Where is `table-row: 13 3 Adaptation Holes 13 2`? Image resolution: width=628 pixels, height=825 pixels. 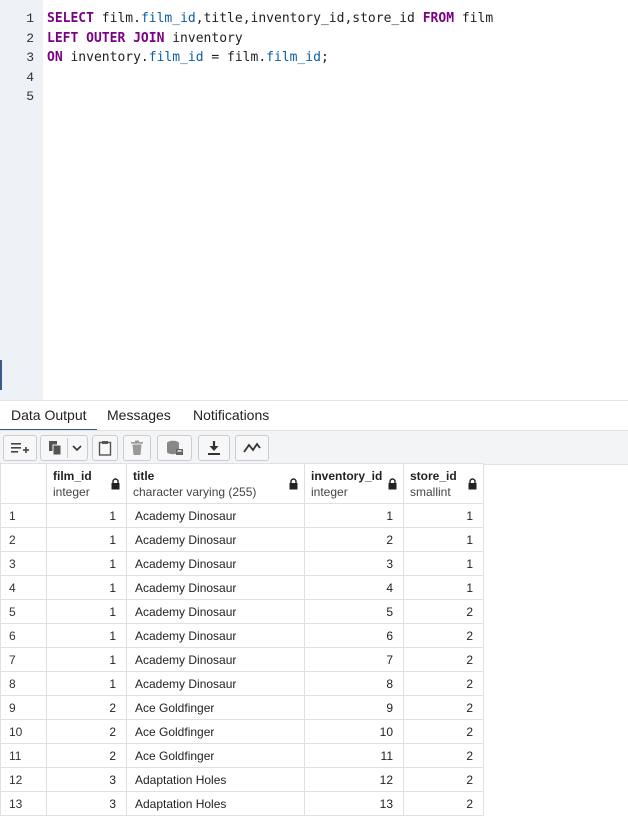 table-row: 13 3 Adaptation Holes 13 2 is located at coordinates (242, 803).